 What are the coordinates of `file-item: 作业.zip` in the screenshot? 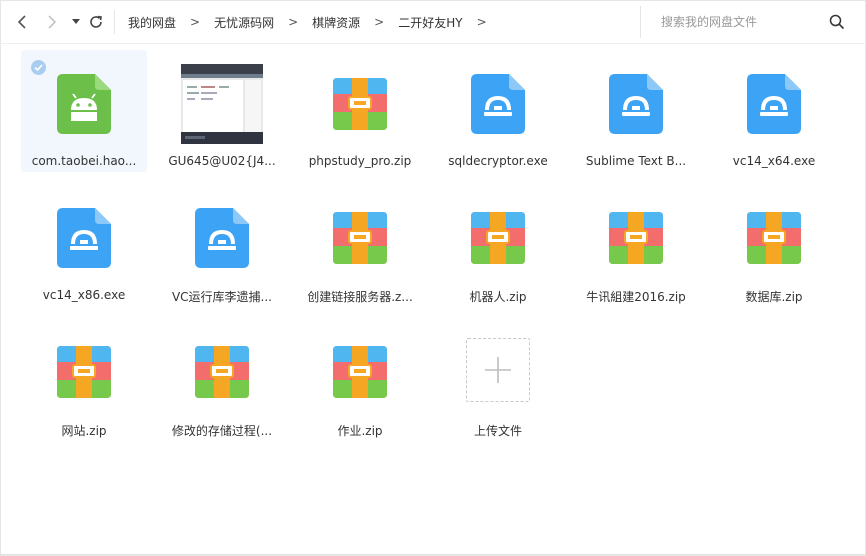 It's located at (360, 379).